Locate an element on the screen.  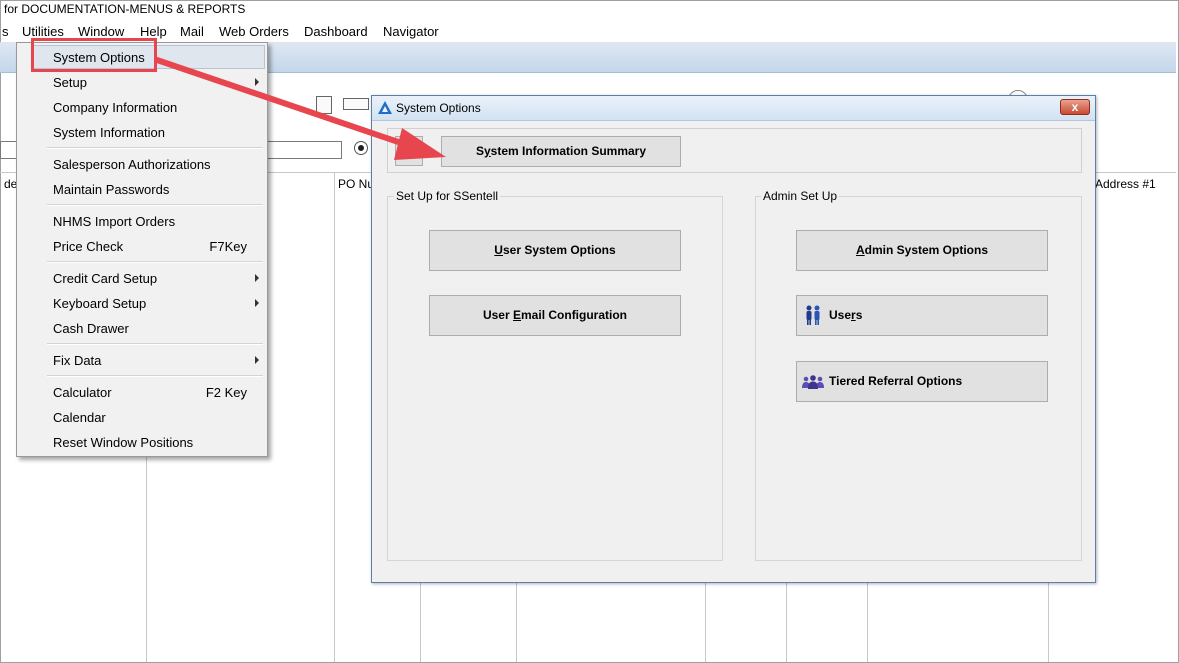
column-header-address: Address #1 is located at coordinates (1125, 184).